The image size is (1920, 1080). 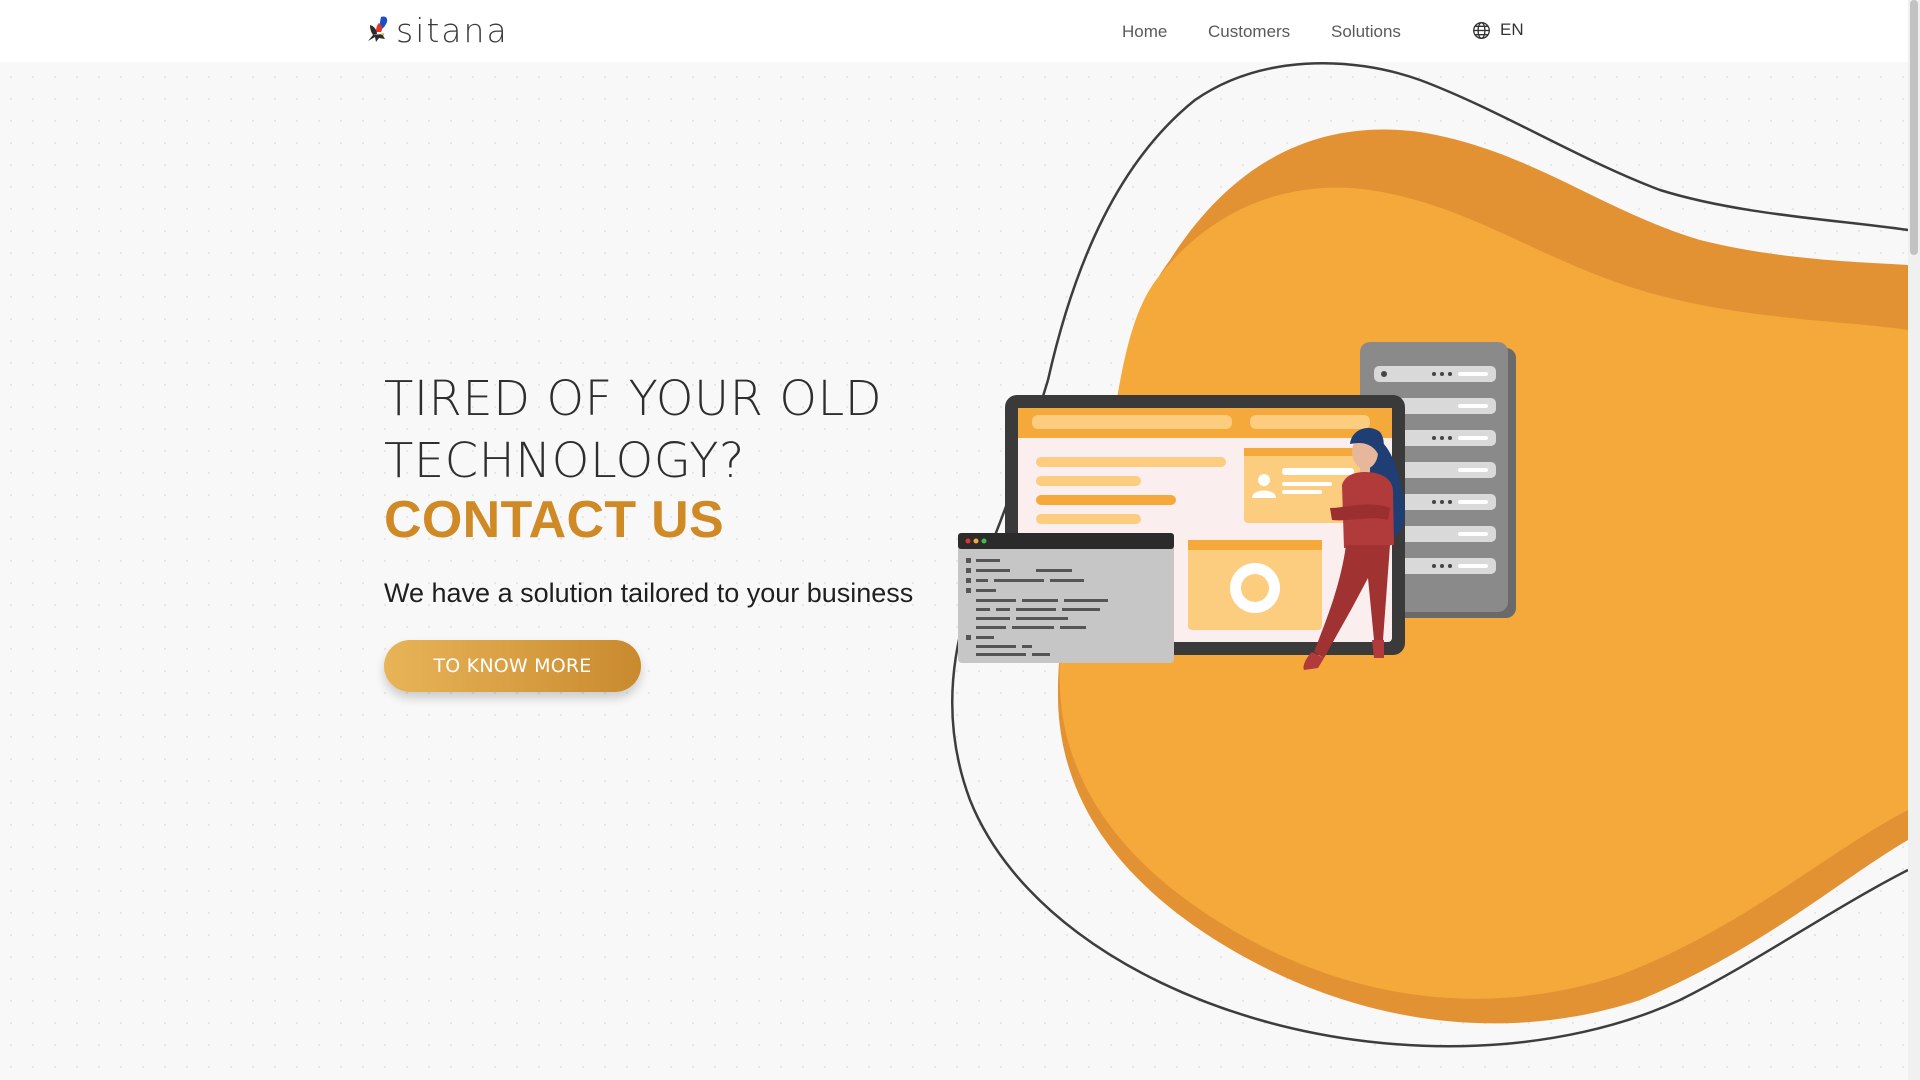 What do you see at coordinates (1512, 29) in the screenshot?
I see `language-label: EN` at bounding box center [1512, 29].